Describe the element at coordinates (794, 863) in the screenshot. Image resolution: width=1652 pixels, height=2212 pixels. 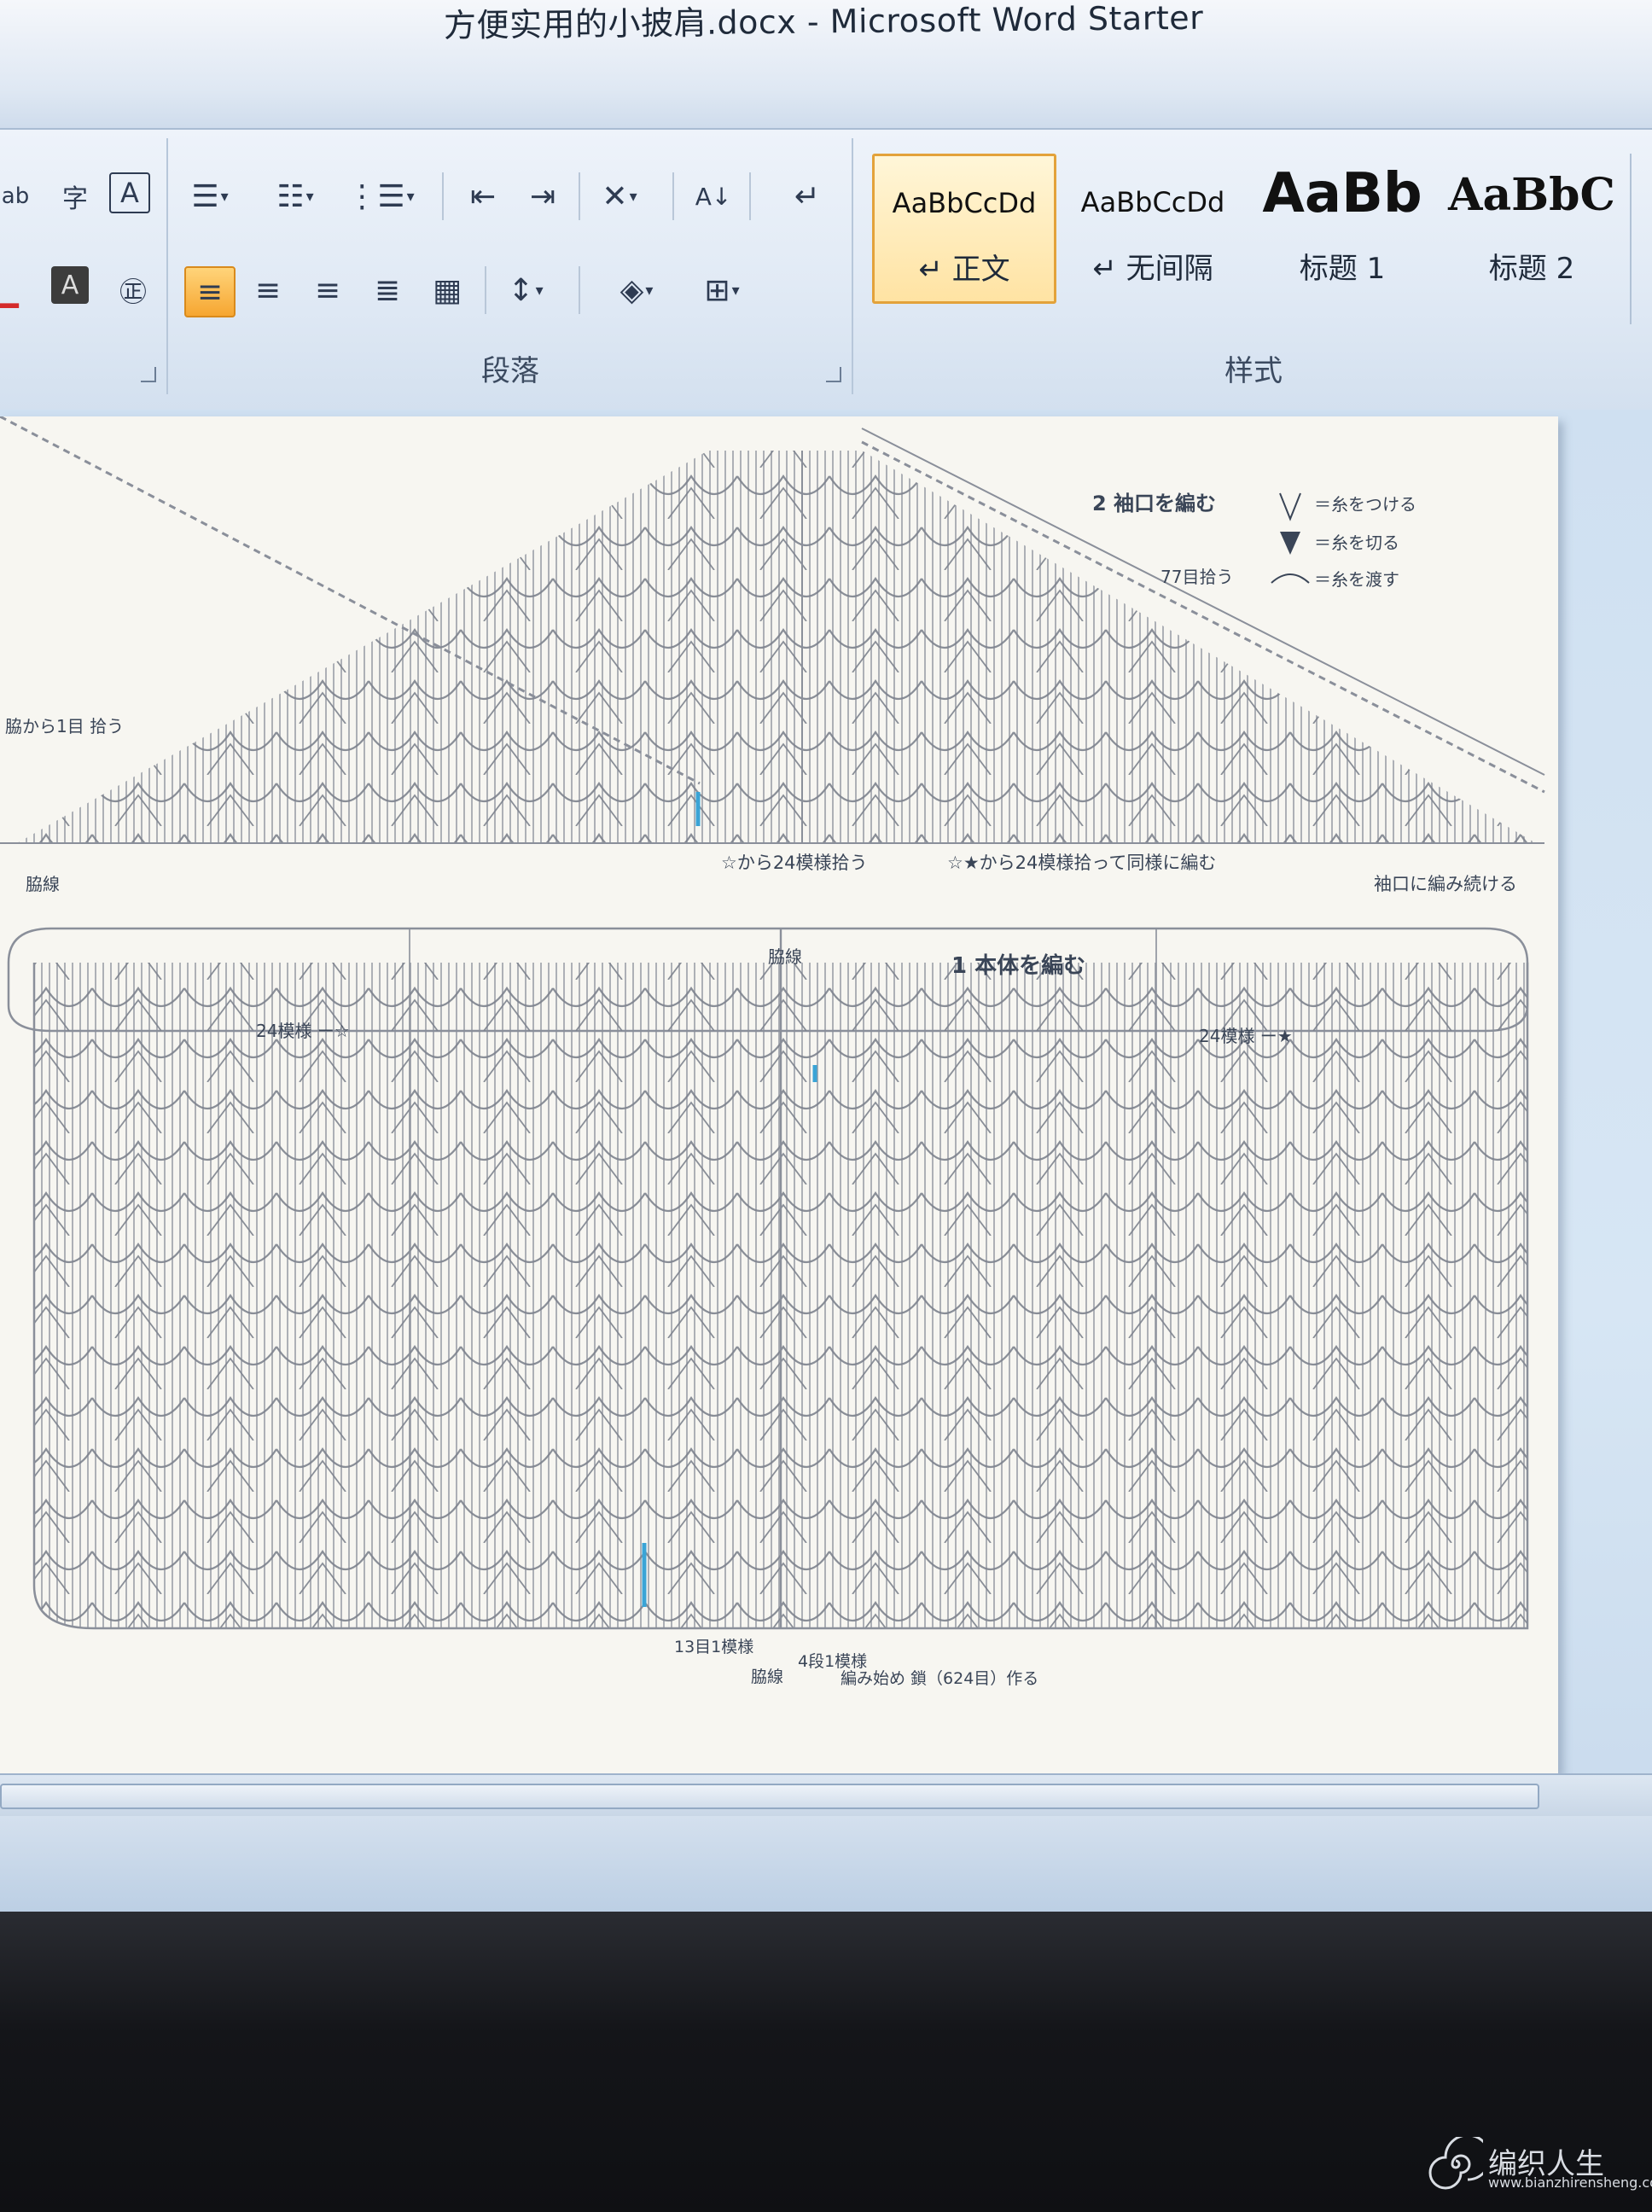
I see `pick-from-star-outline: ☆から24模様拾う` at that location.